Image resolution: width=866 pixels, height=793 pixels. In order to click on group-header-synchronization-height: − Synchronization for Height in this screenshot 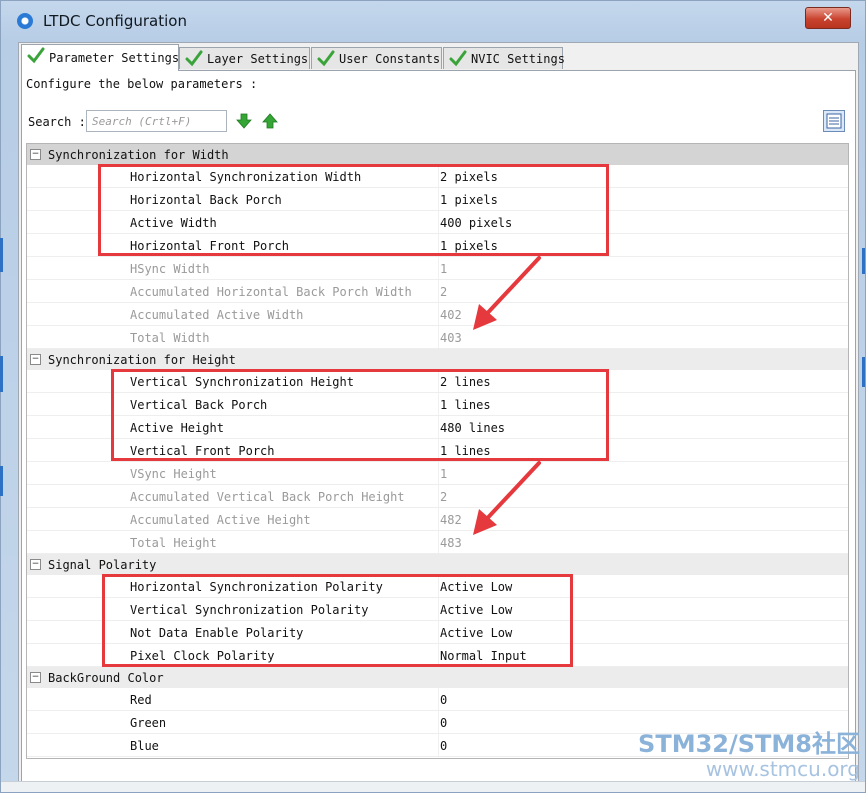, I will do `click(437, 359)`.